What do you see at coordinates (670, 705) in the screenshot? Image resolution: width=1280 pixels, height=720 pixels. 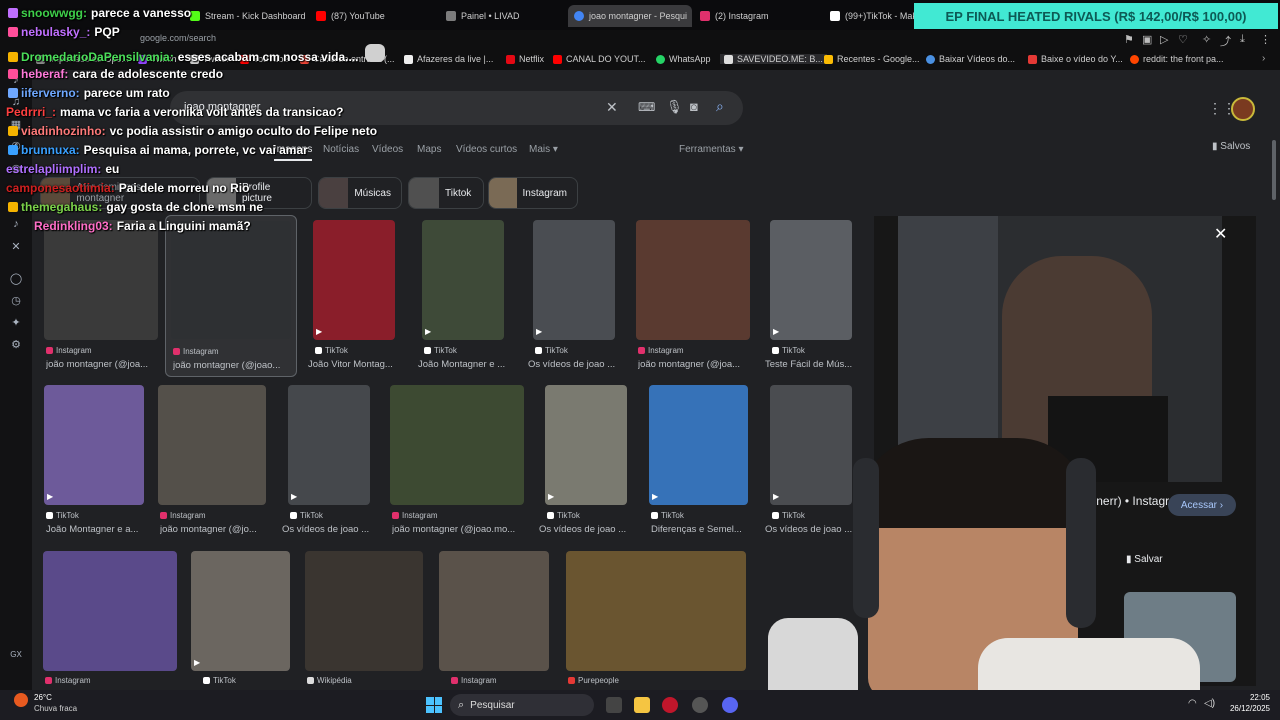 I see `opera-gx-icon` at bounding box center [670, 705].